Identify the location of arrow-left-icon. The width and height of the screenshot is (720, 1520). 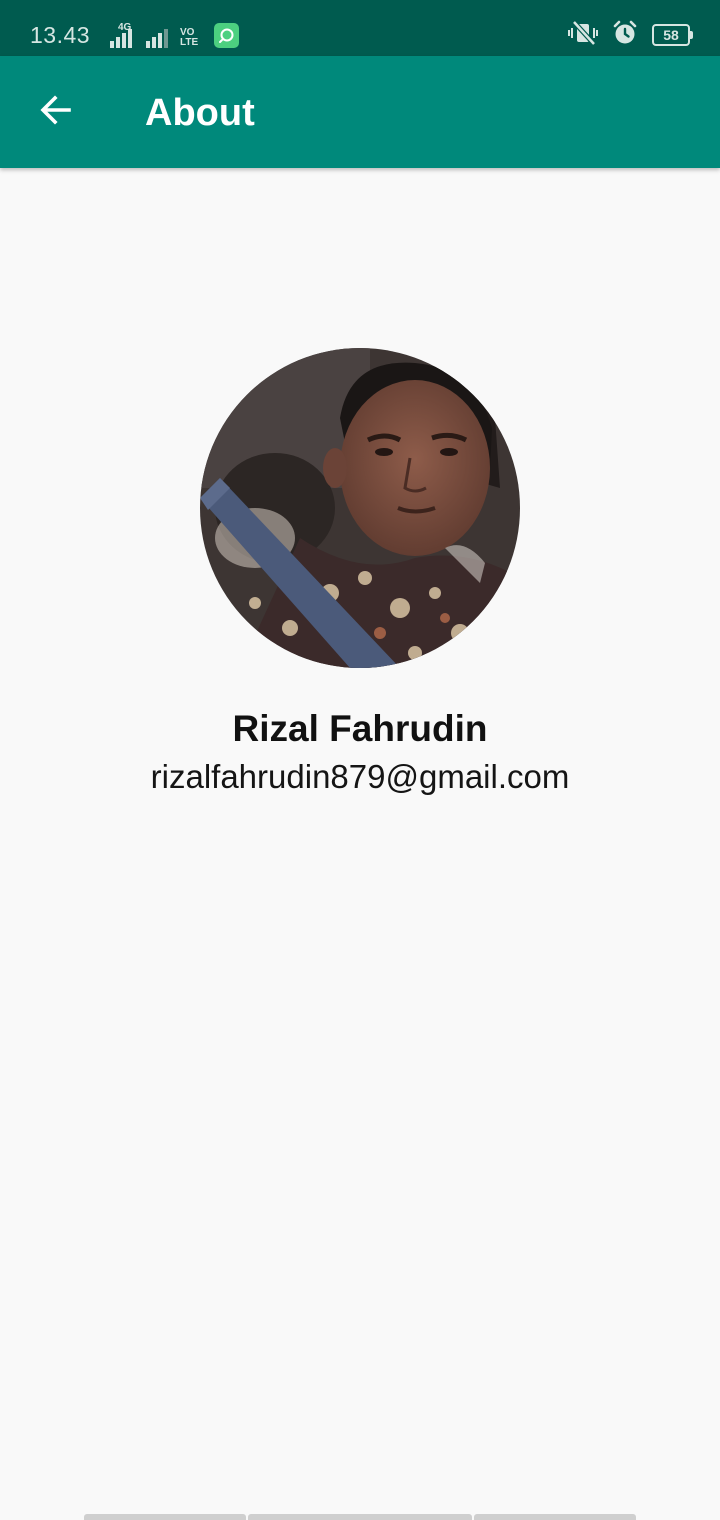
(56, 112).